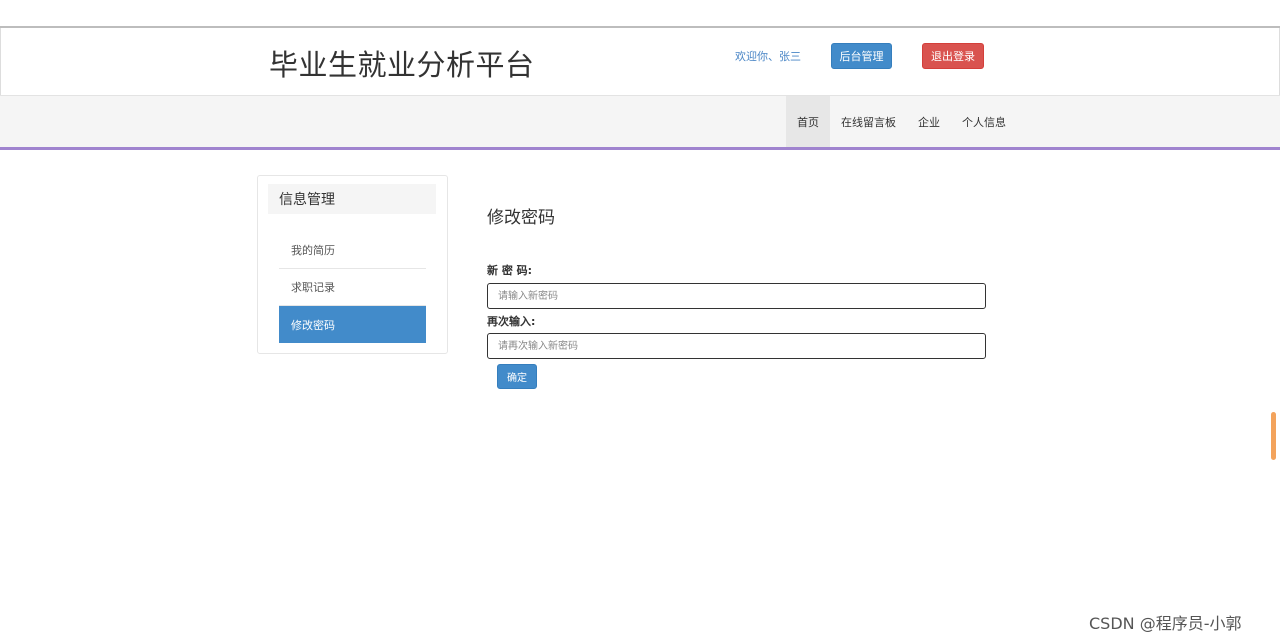 Image resolution: width=1280 pixels, height=640 pixels. Describe the element at coordinates (640, 148) in the screenshot. I see `nav-accent-bar` at that location.